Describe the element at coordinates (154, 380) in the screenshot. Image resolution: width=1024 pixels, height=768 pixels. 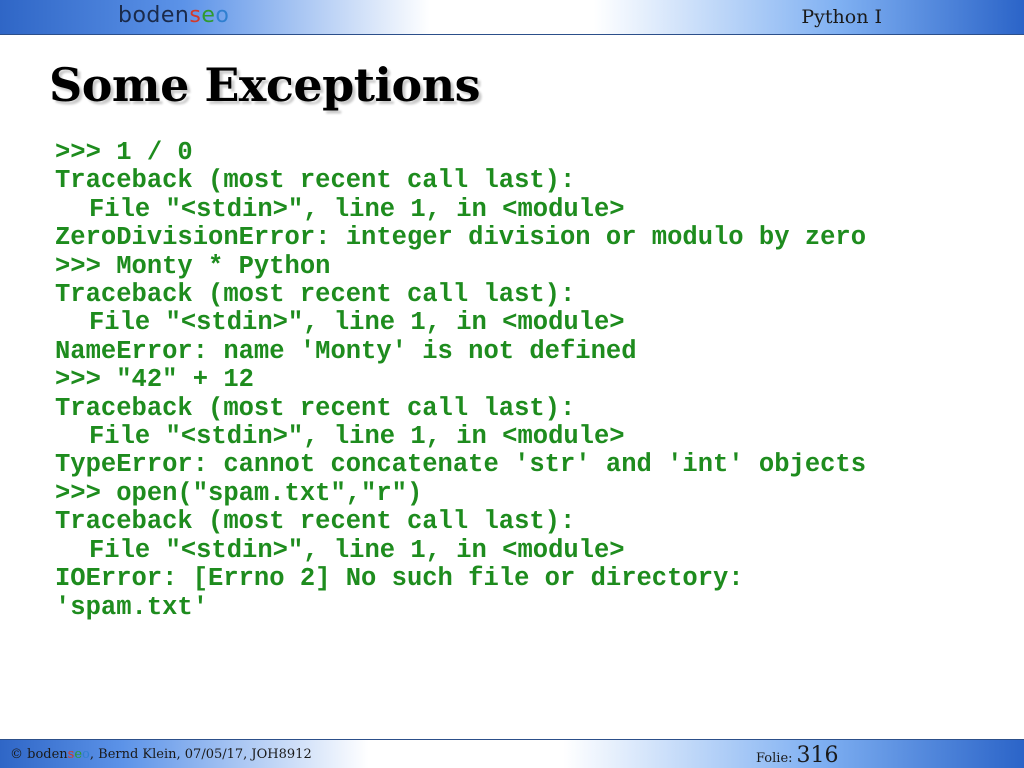
I see `code-line: >>> "42" + 12` at that location.